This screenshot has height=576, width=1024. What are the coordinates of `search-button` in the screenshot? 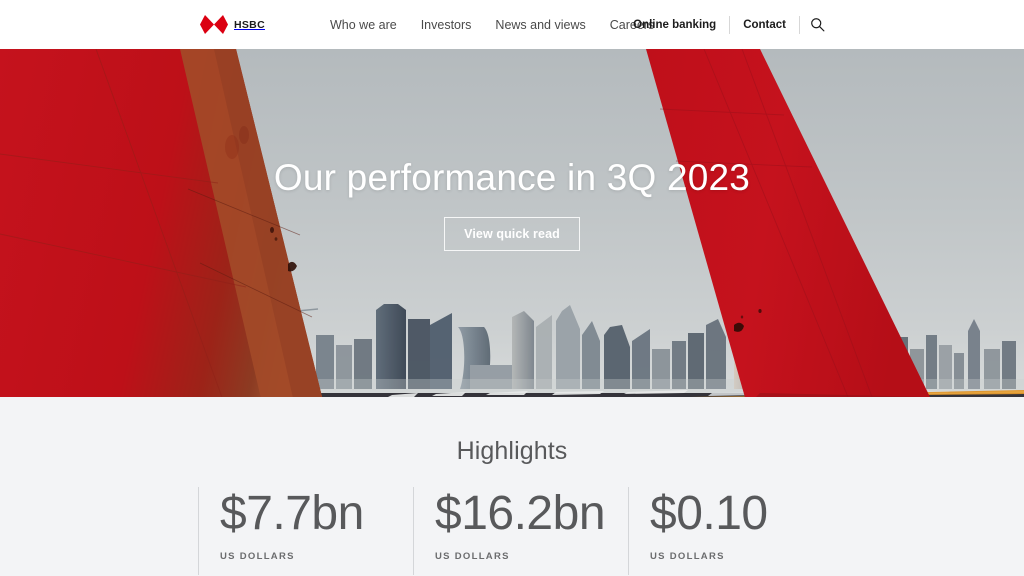 It's located at (817, 24).